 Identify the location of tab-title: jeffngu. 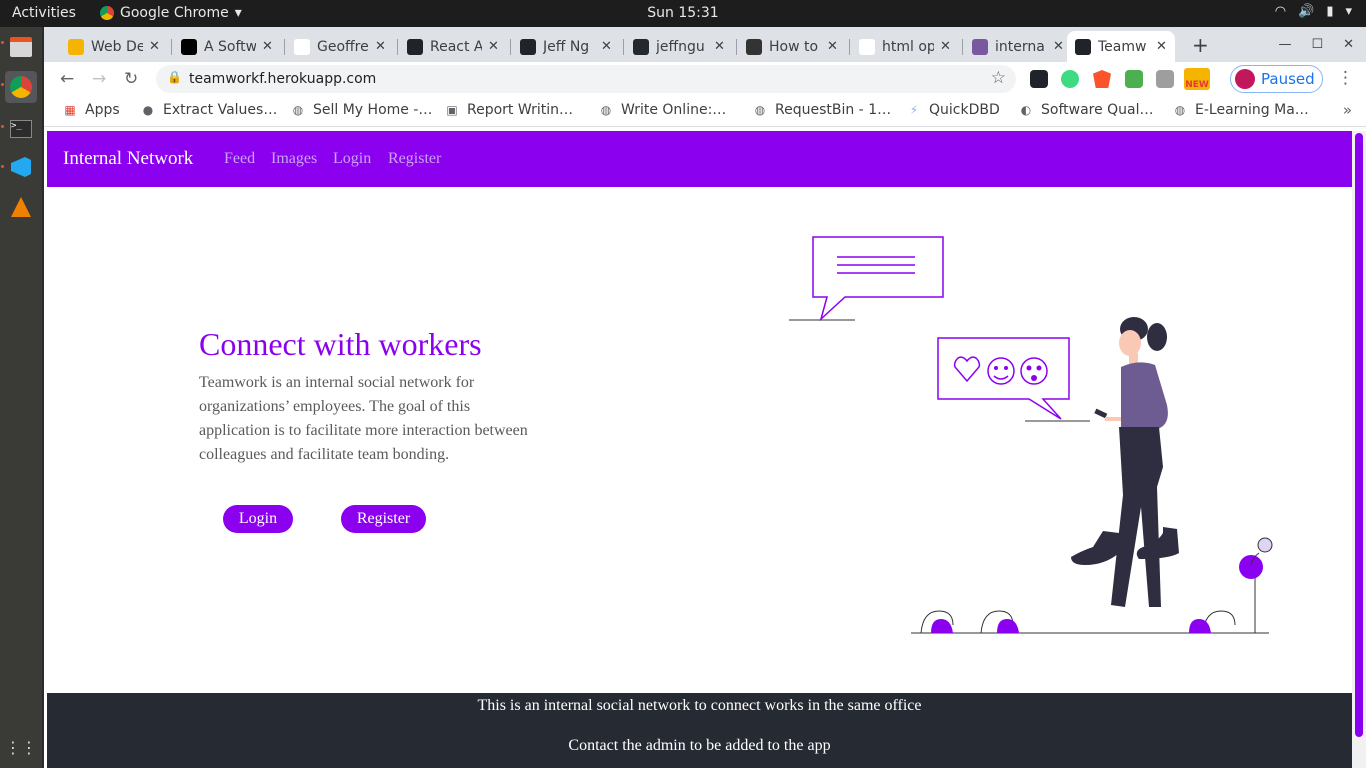
(680, 46).